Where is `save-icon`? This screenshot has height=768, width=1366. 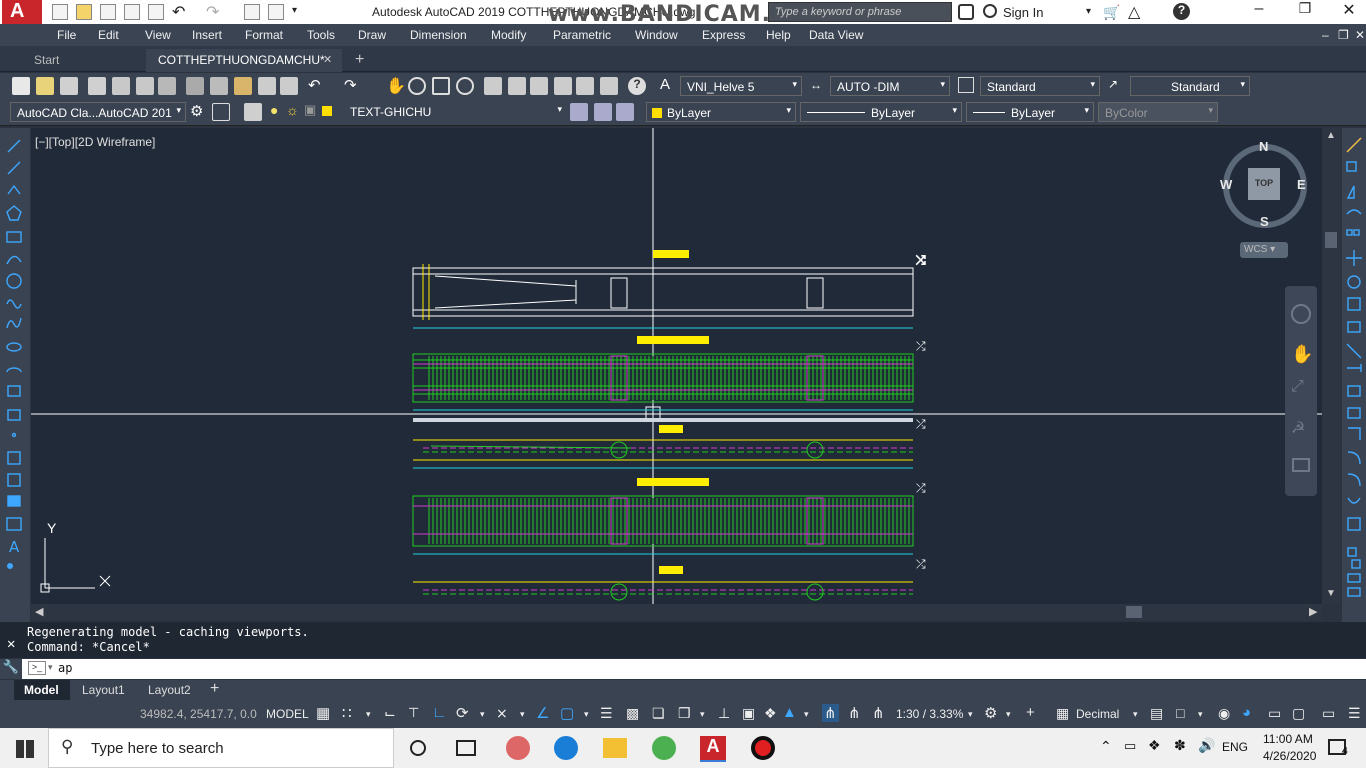
save-icon is located at coordinates (108, 12).